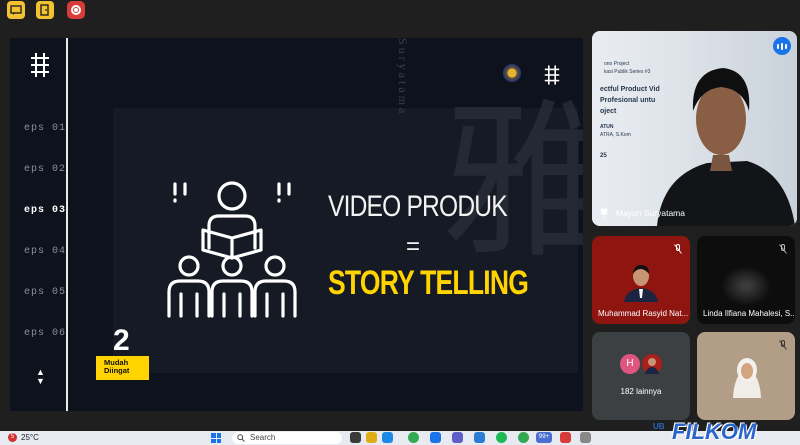  I want to click on point-badge: Mudah Diingat, so click(122, 368).